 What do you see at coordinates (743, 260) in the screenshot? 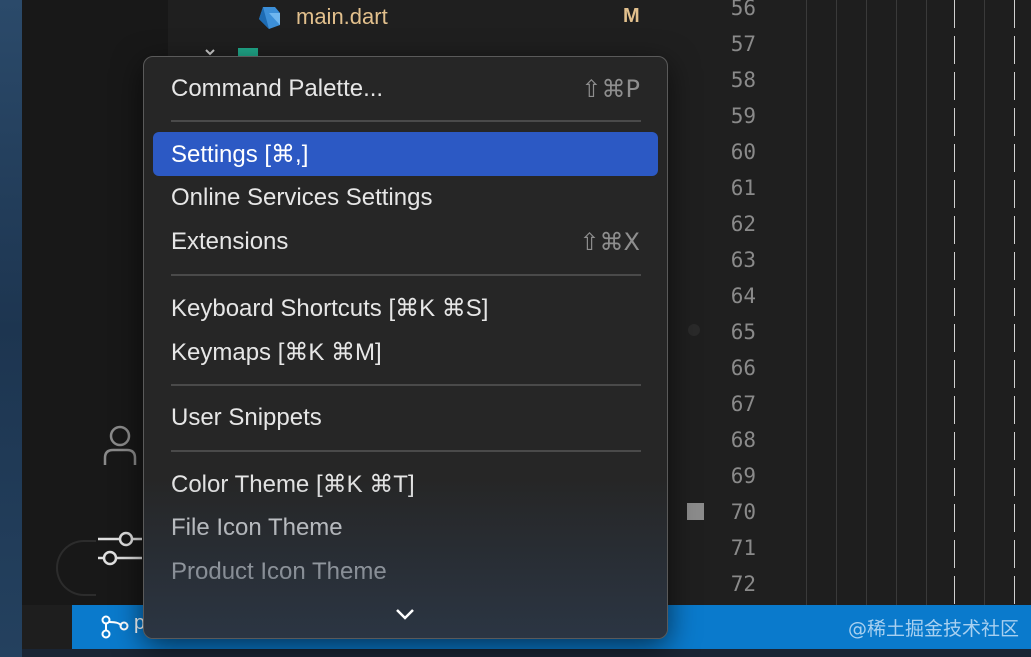
I see `line-number: 63` at bounding box center [743, 260].